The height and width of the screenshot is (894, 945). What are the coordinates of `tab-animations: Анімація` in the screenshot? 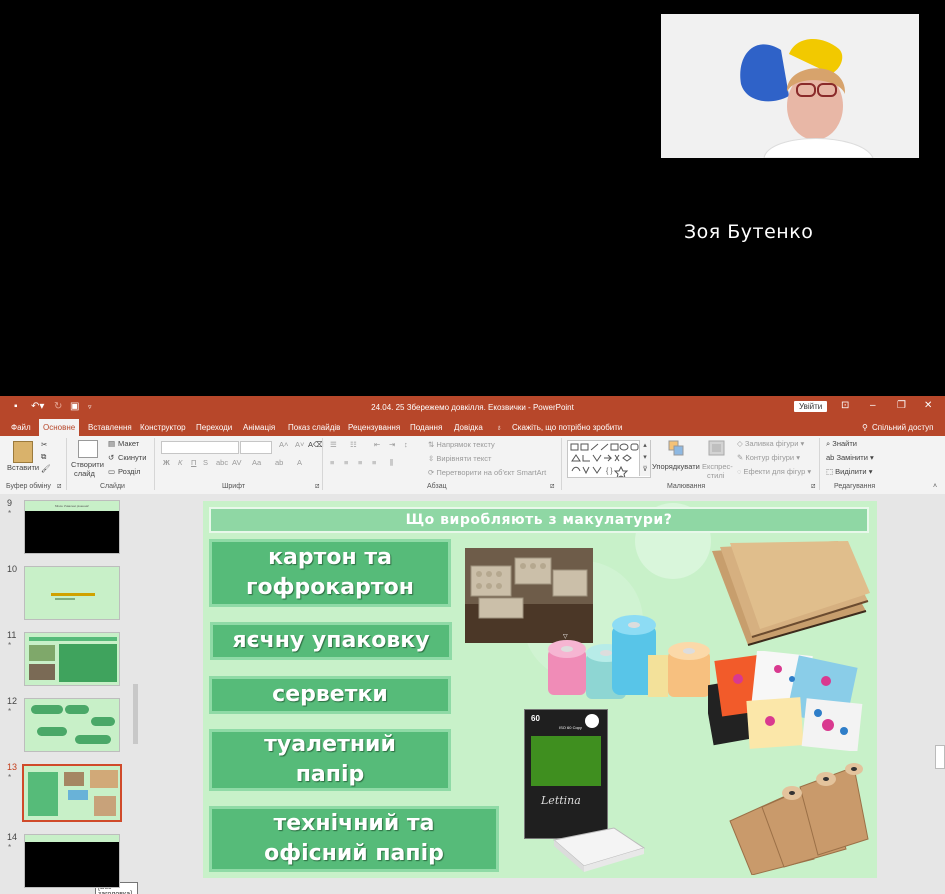 It's located at (259, 427).